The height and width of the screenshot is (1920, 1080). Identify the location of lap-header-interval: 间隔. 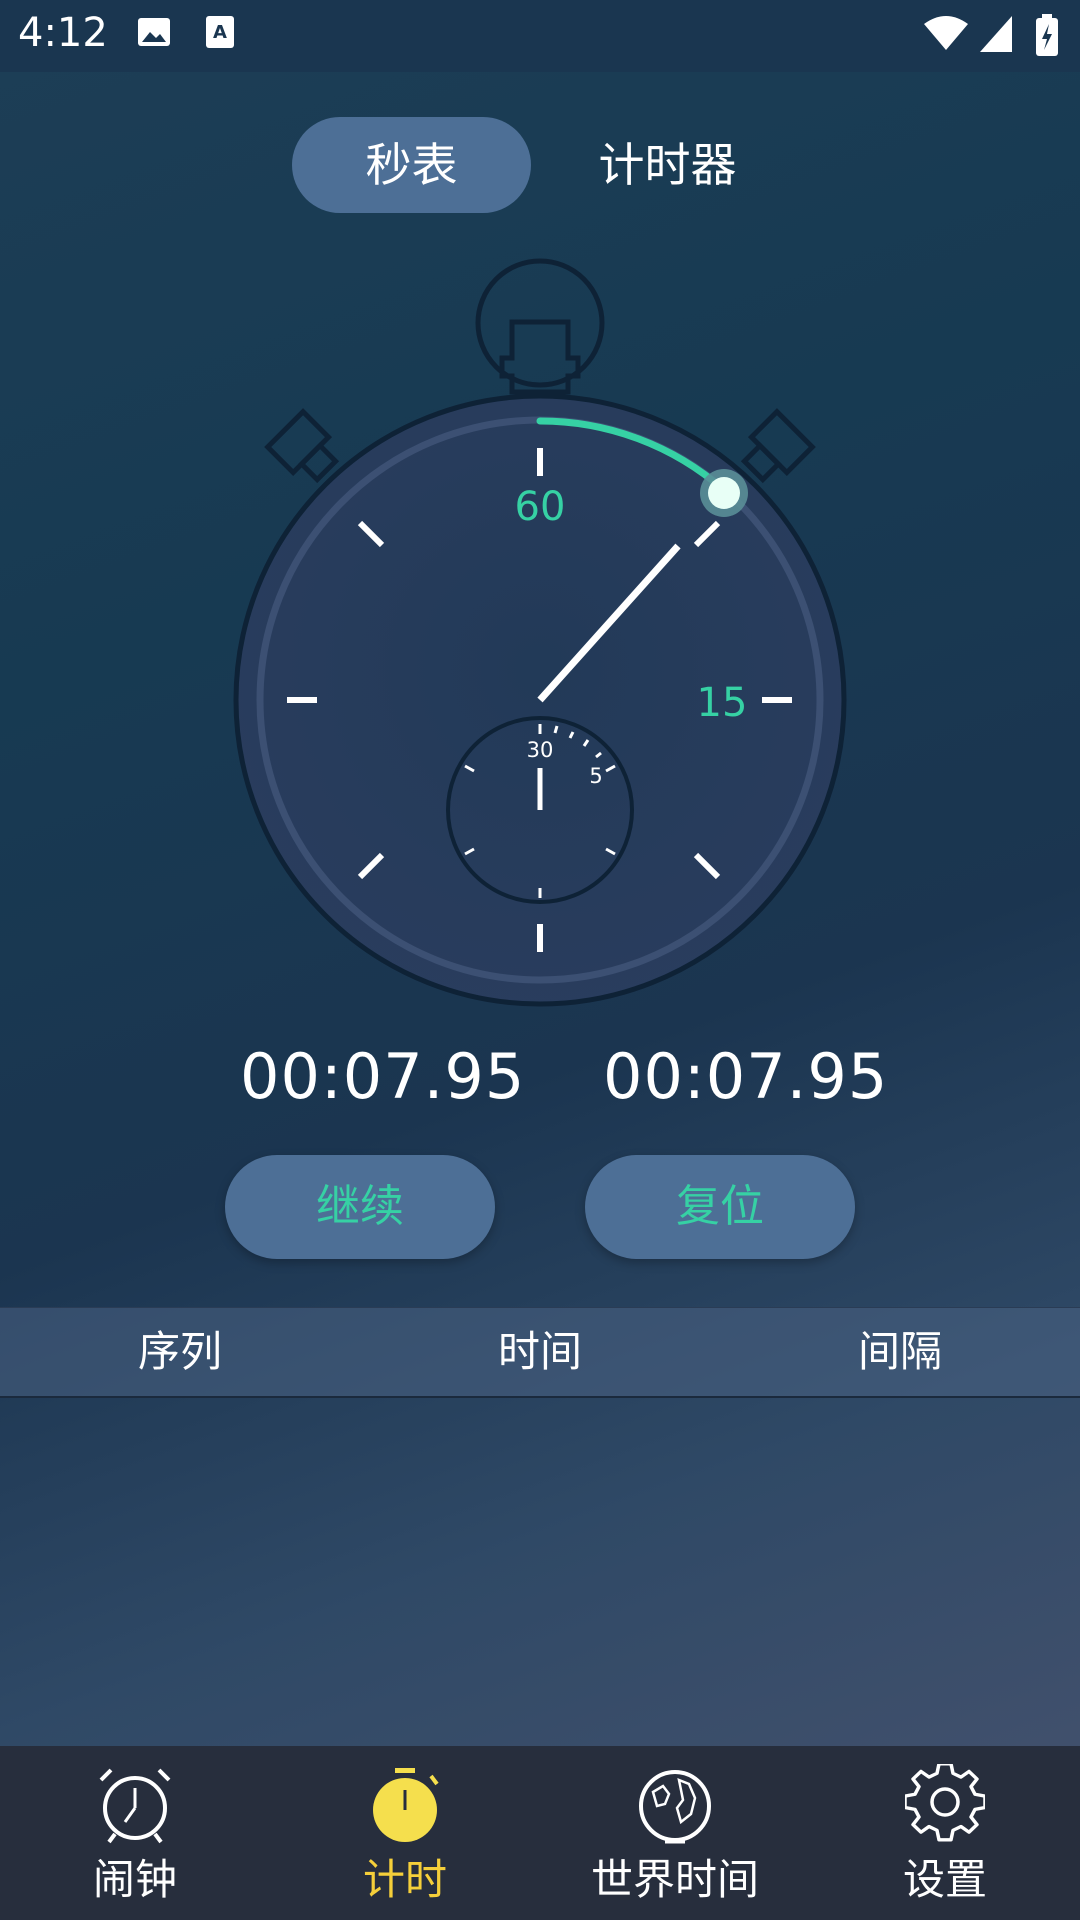
(899, 1351).